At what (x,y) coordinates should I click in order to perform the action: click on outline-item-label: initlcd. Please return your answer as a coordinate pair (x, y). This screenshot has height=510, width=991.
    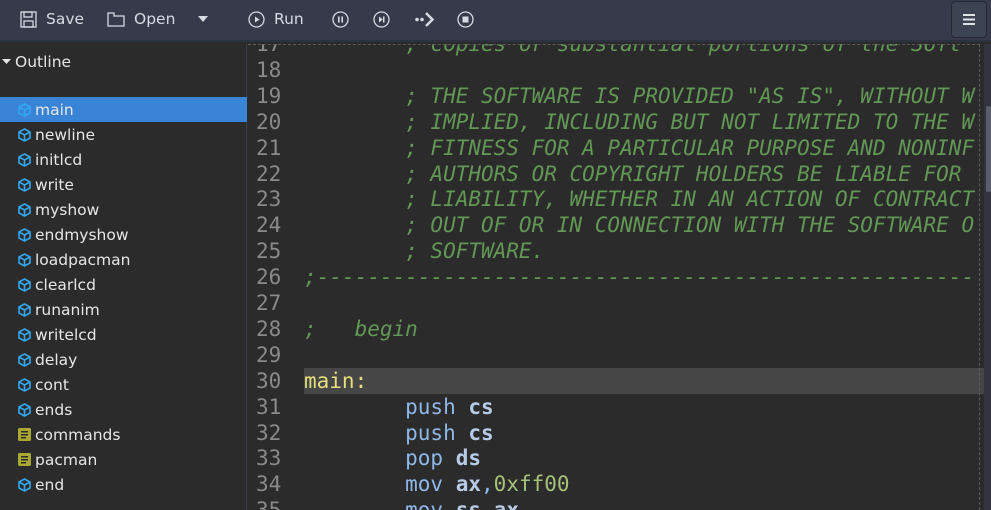
    Looking at the image, I should click on (59, 159).